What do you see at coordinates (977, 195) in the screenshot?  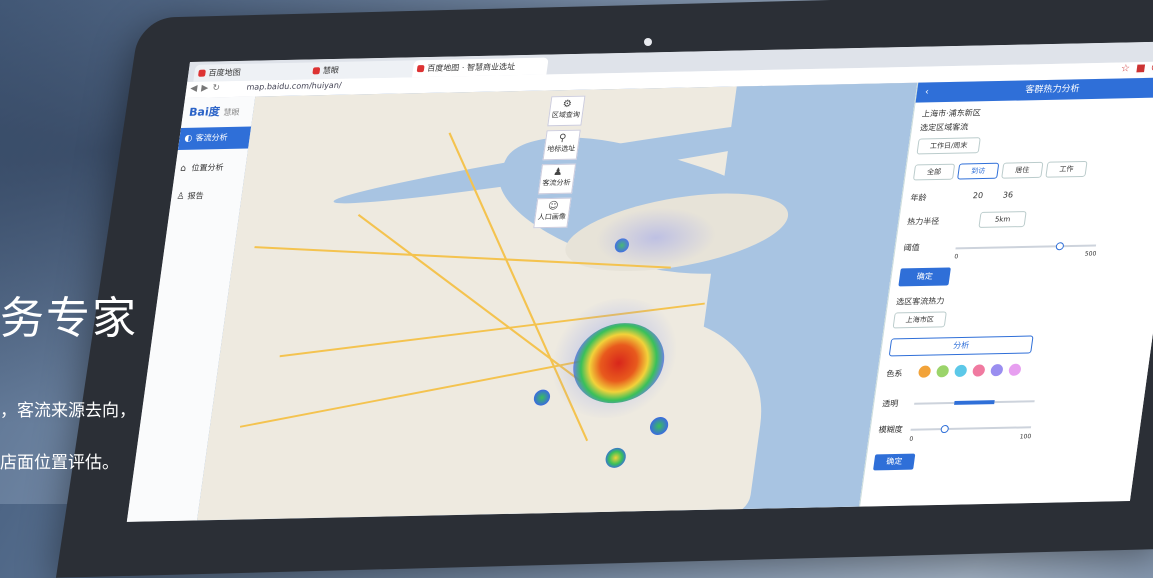 I see `age-from: 20` at bounding box center [977, 195].